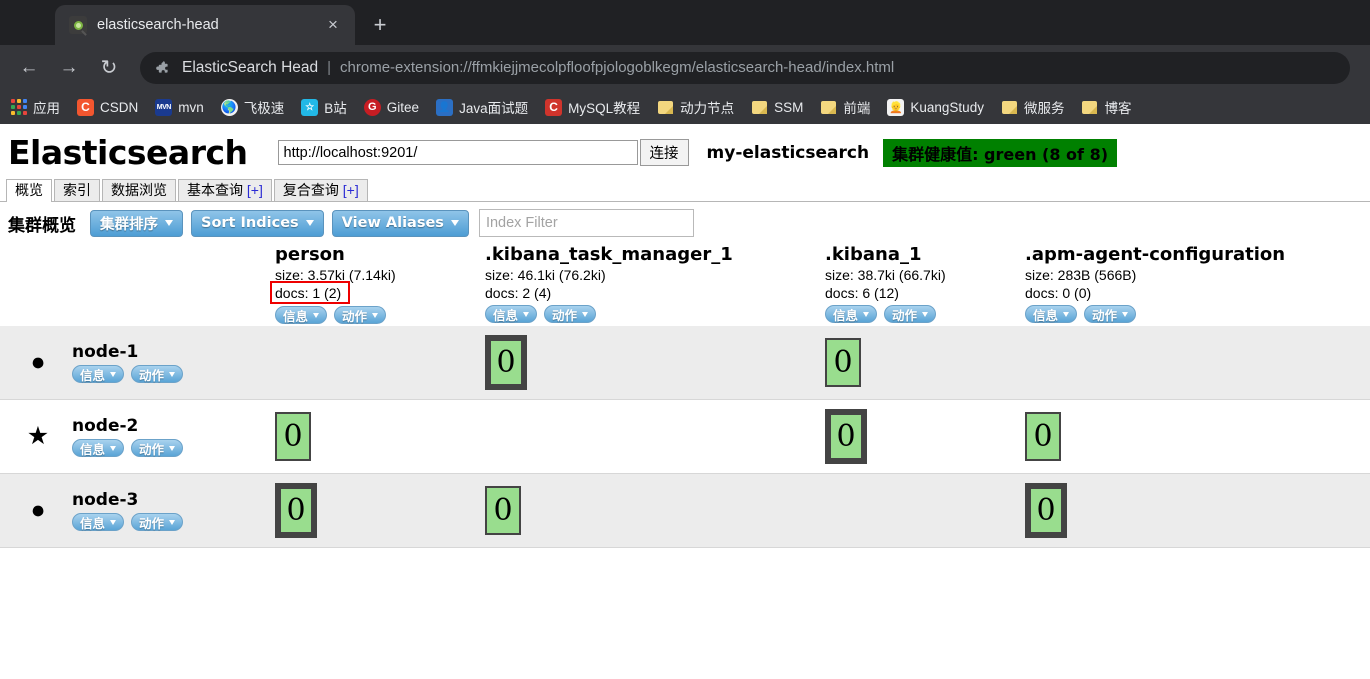 The width and height of the screenshot is (1370, 679). What do you see at coordinates (604, 108) in the screenshot?
I see `bookmark-label: MySQL教程` at bounding box center [604, 108].